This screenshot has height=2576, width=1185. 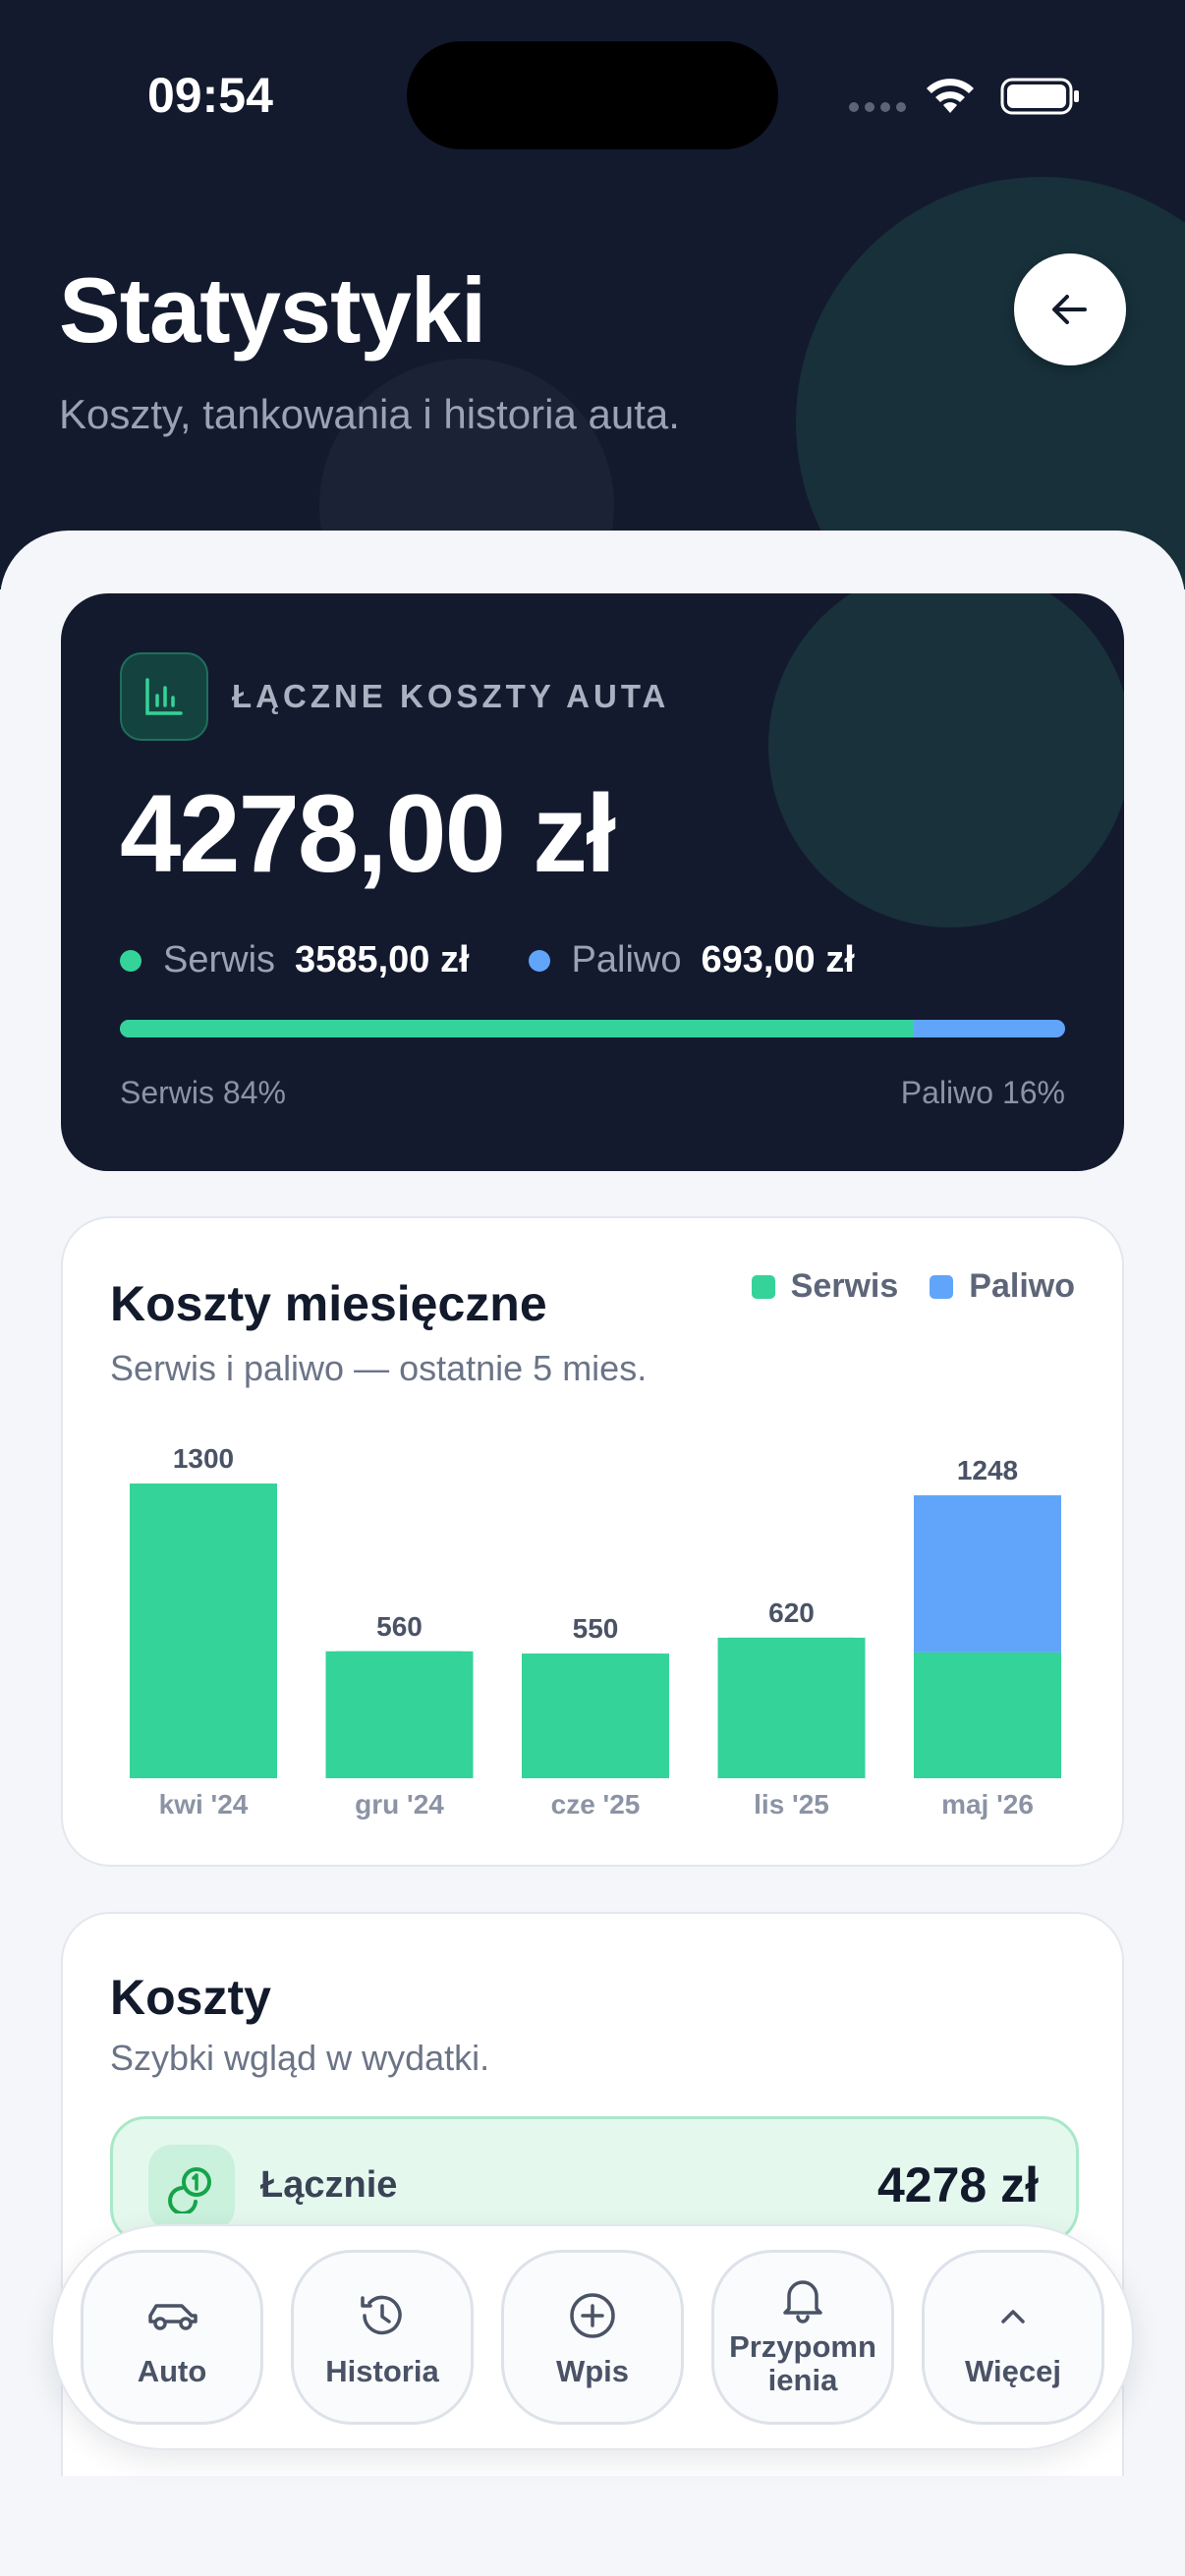 I want to click on paliwo-label: Paliwo, so click(x=627, y=959).